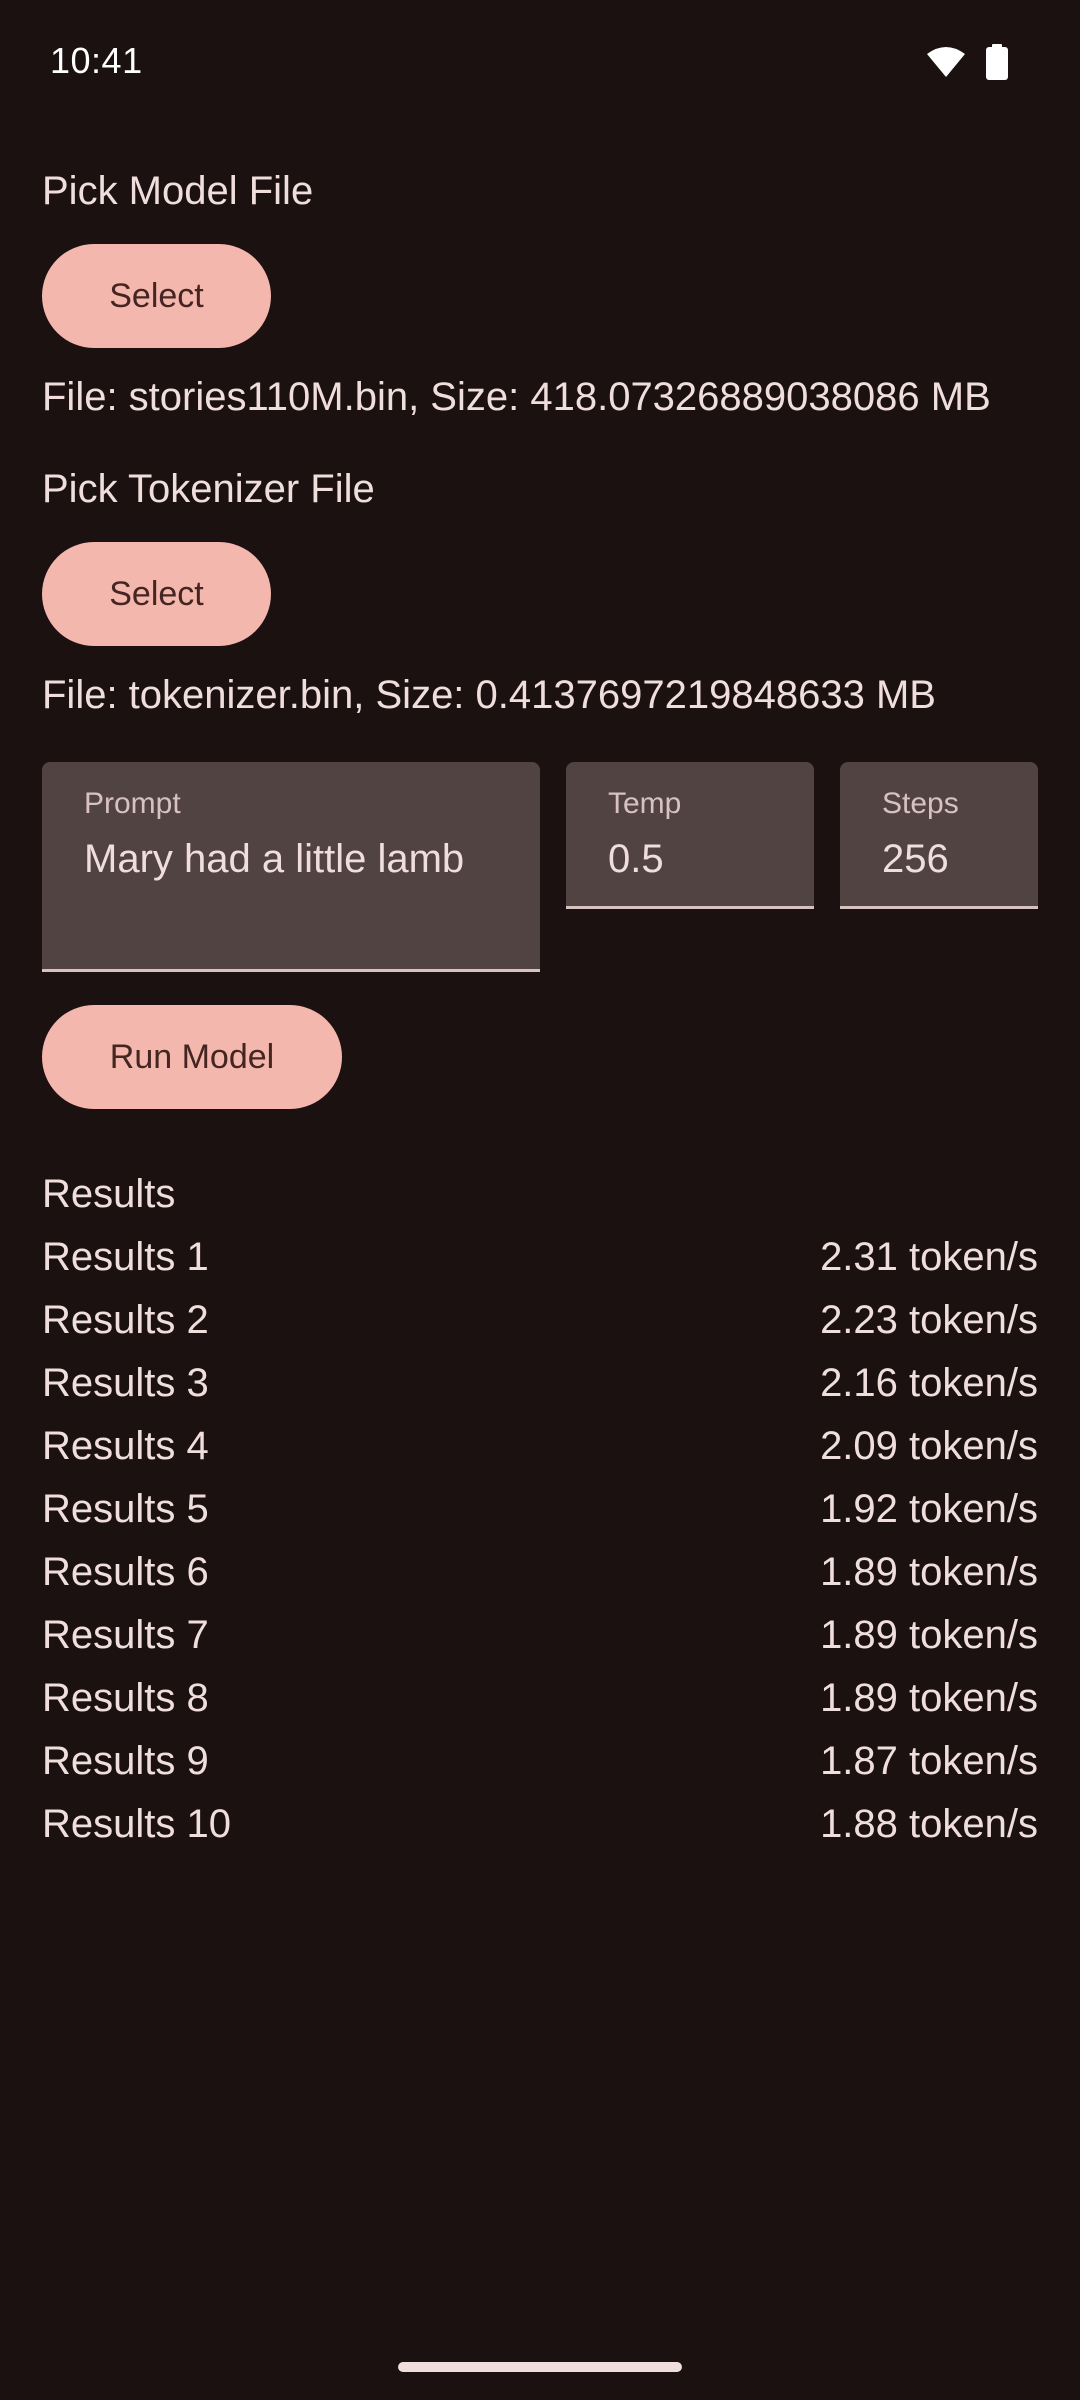  What do you see at coordinates (929, 1320) in the screenshot?
I see `result-value: 2.23 token/s` at bounding box center [929, 1320].